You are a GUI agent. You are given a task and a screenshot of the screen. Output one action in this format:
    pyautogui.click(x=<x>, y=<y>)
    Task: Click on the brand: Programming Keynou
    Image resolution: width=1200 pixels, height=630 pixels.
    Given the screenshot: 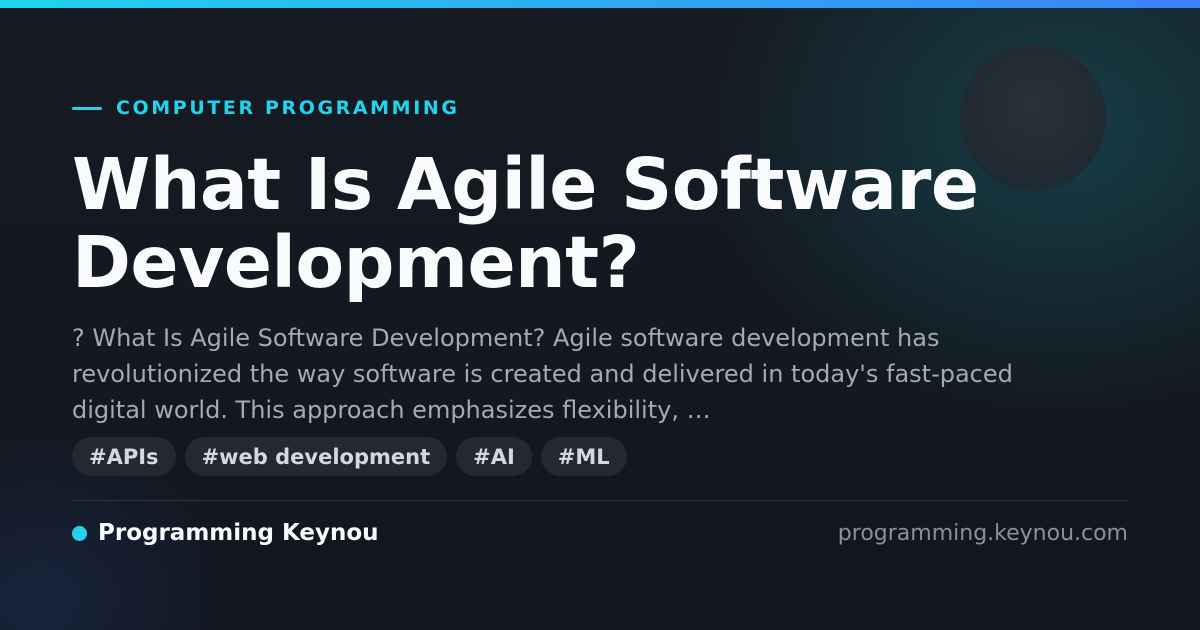 What is the action you would take?
    pyautogui.click(x=225, y=533)
    